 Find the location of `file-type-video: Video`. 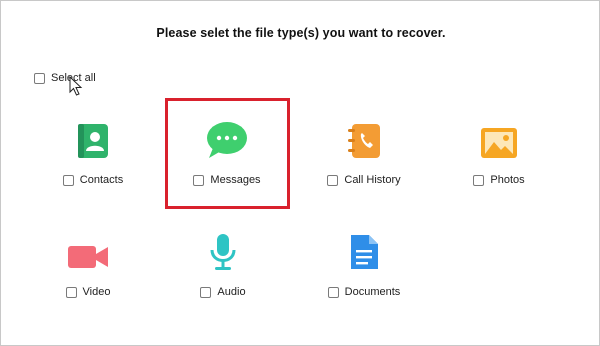

file-type-video: Video is located at coordinates (88, 264).